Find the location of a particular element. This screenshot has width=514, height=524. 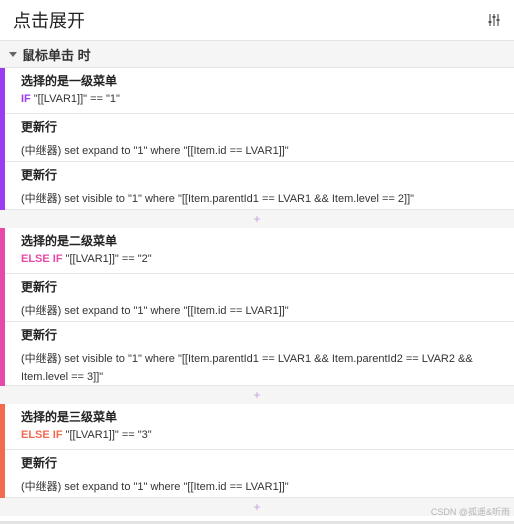

sliders-icon is located at coordinates (494, 20).